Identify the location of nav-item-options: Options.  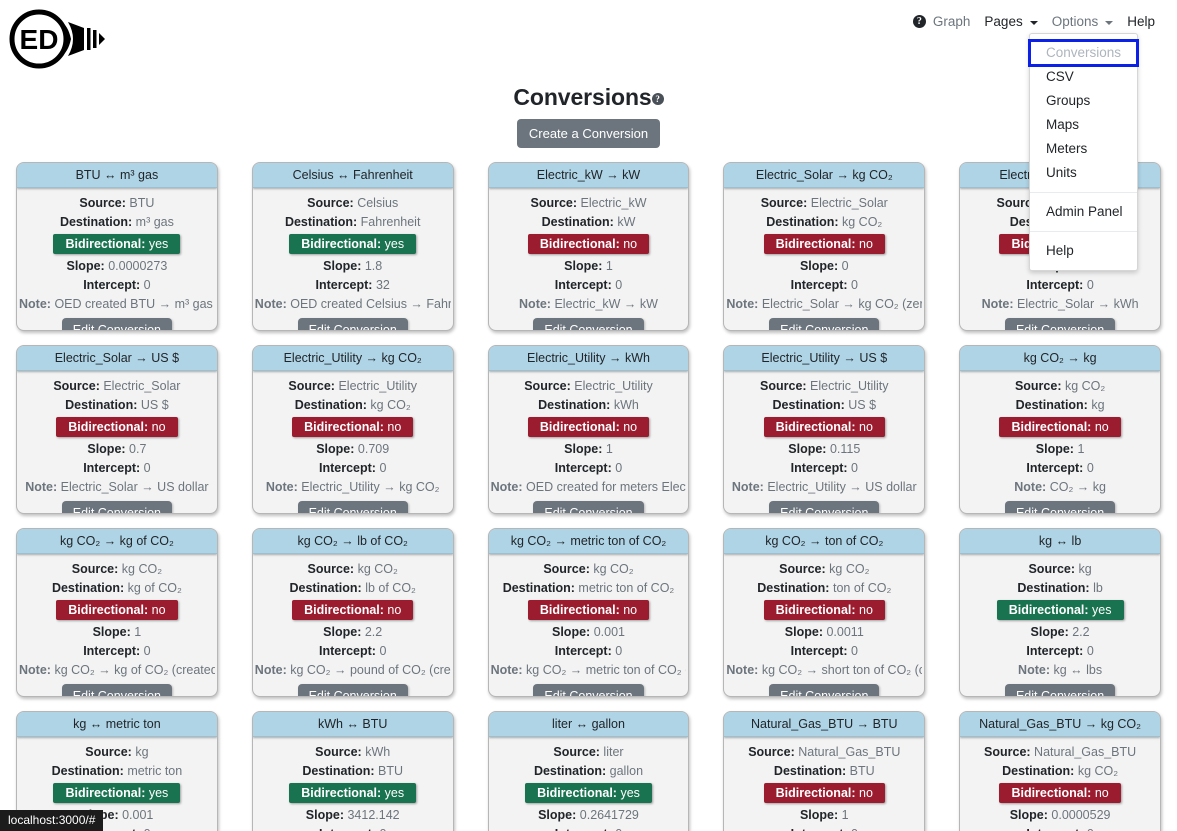
(1083, 21).